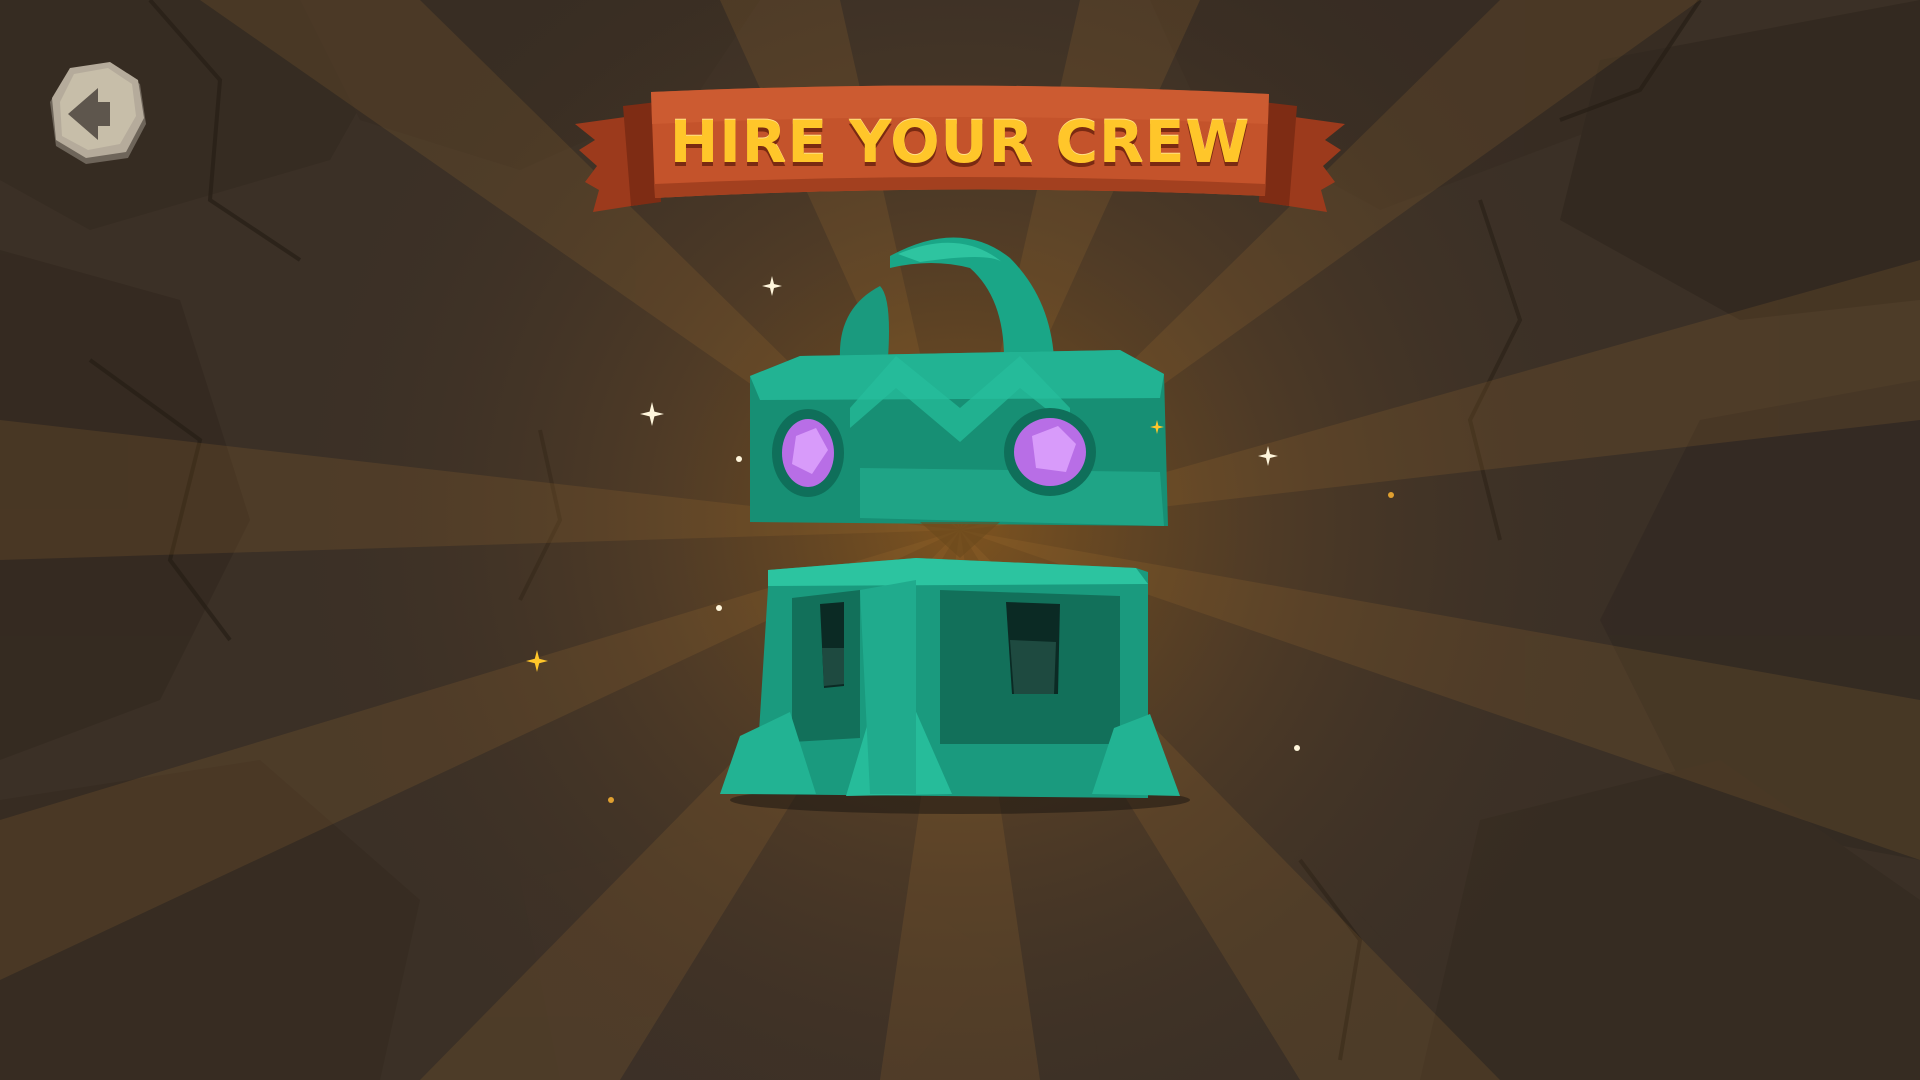 The width and height of the screenshot is (1920, 1080). Describe the element at coordinates (960, 148) in the screenshot. I see `ribbon-banner-icon` at that location.